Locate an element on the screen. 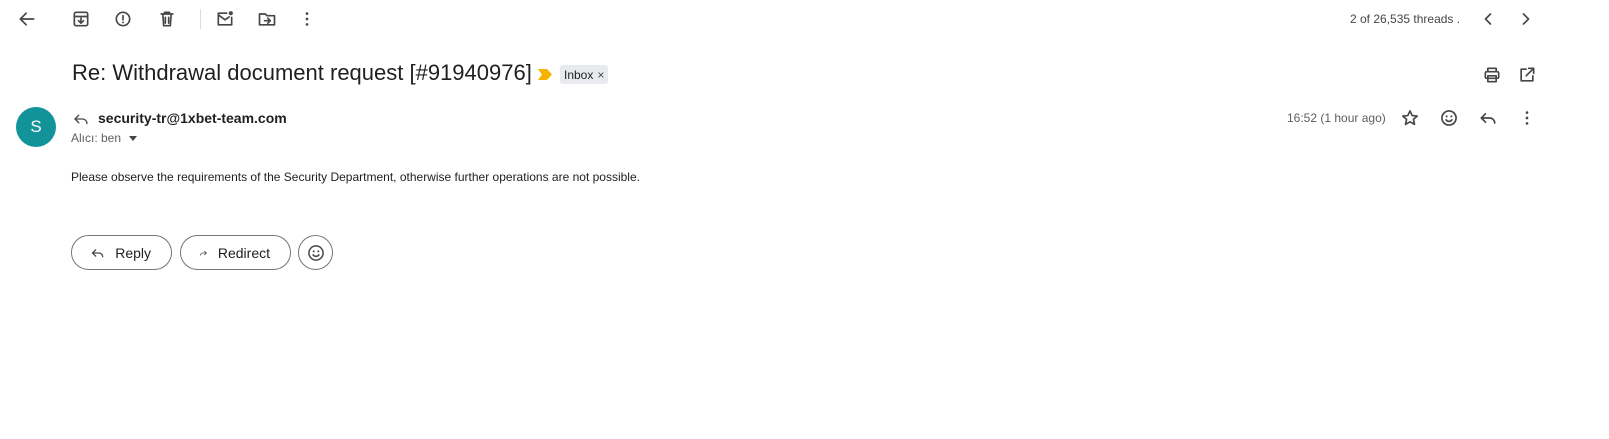 The width and height of the screenshot is (1609, 439). sender-email: security-tr@1xbet-team.com is located at coordinates (192, 118).